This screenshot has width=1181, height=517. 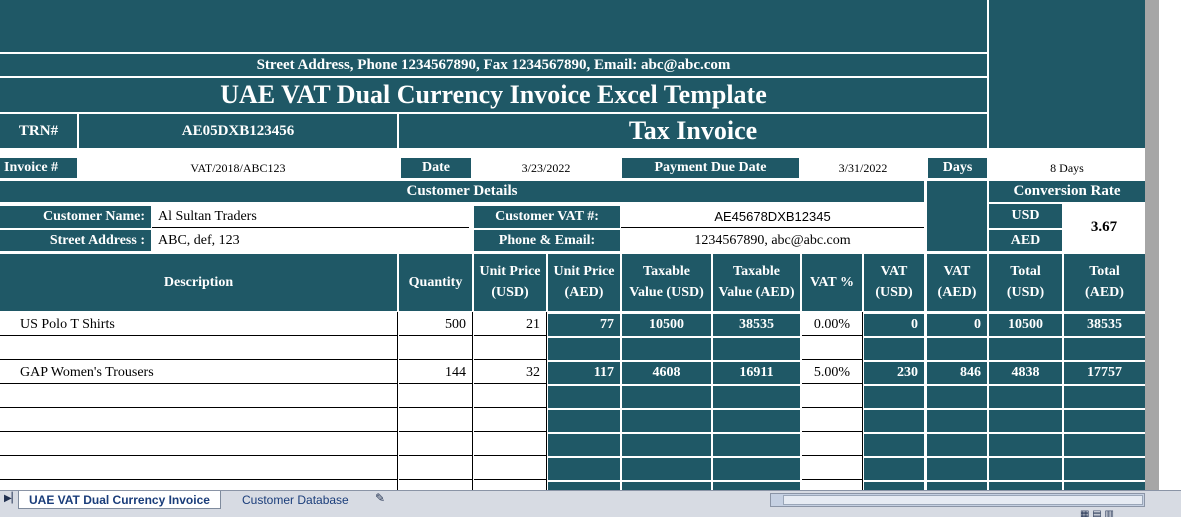 What do you see at coordinates (1025, 325) in the screenshot?
I see `cell-total-usd: 10500` at bounding box center [1025, 325].